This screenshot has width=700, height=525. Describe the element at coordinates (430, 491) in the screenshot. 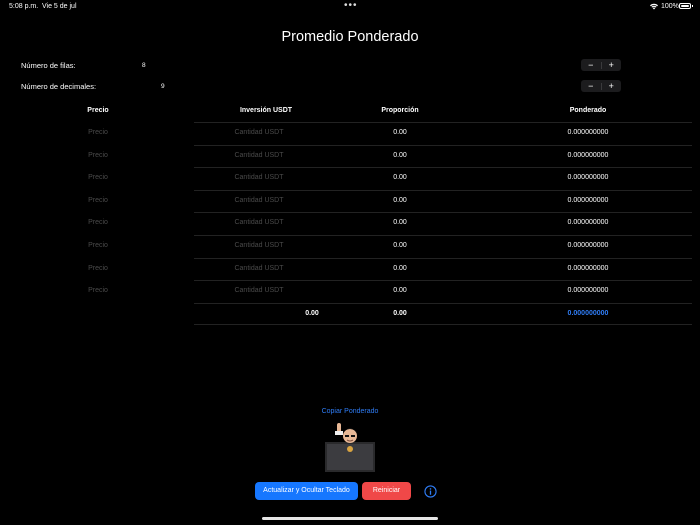

I see `info-icon` at that location.